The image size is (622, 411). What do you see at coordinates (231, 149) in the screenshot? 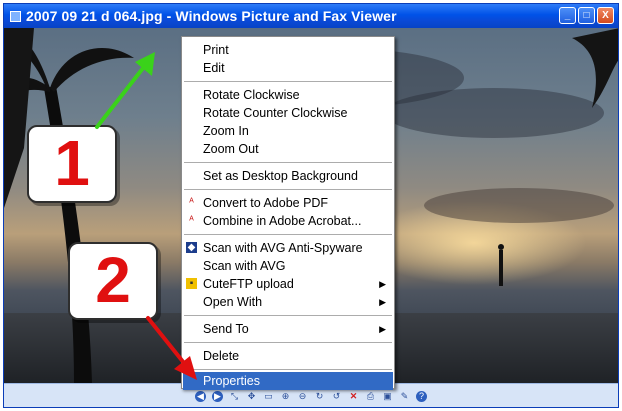
I see `menu-item-label: Zoom Out` at bounding box center [231, 149].